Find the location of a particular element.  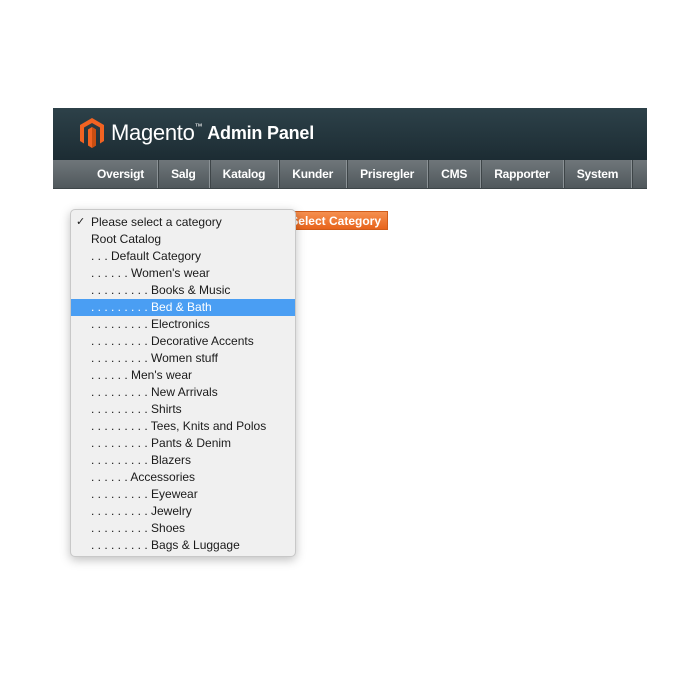

admin-header: Magento™ Admin Panel is located at coordinates (350, 134).